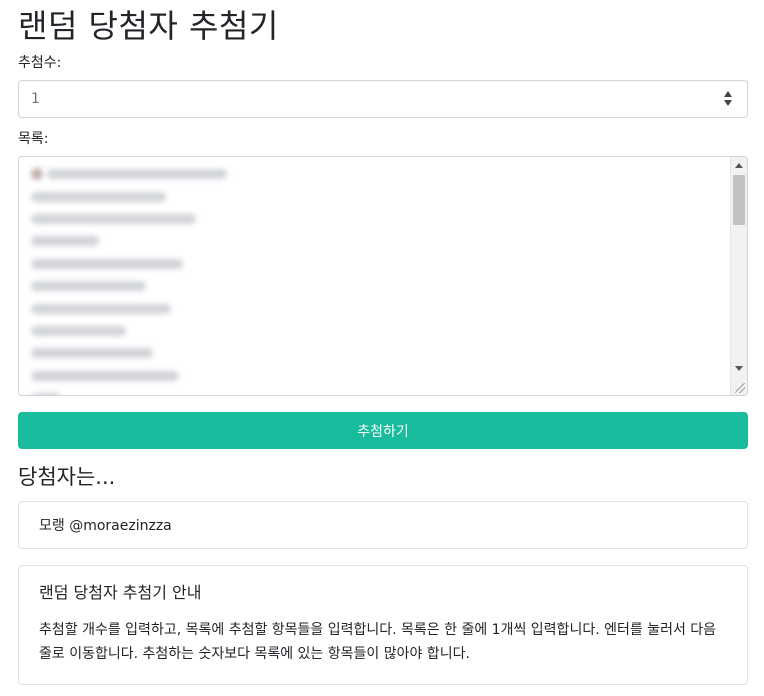 The height and width of the screenshot is (696, 764). What do you see at coordinates (739, 200) in the screenshot?
I see `scroll-thumb` at bounding box center [739, 200].